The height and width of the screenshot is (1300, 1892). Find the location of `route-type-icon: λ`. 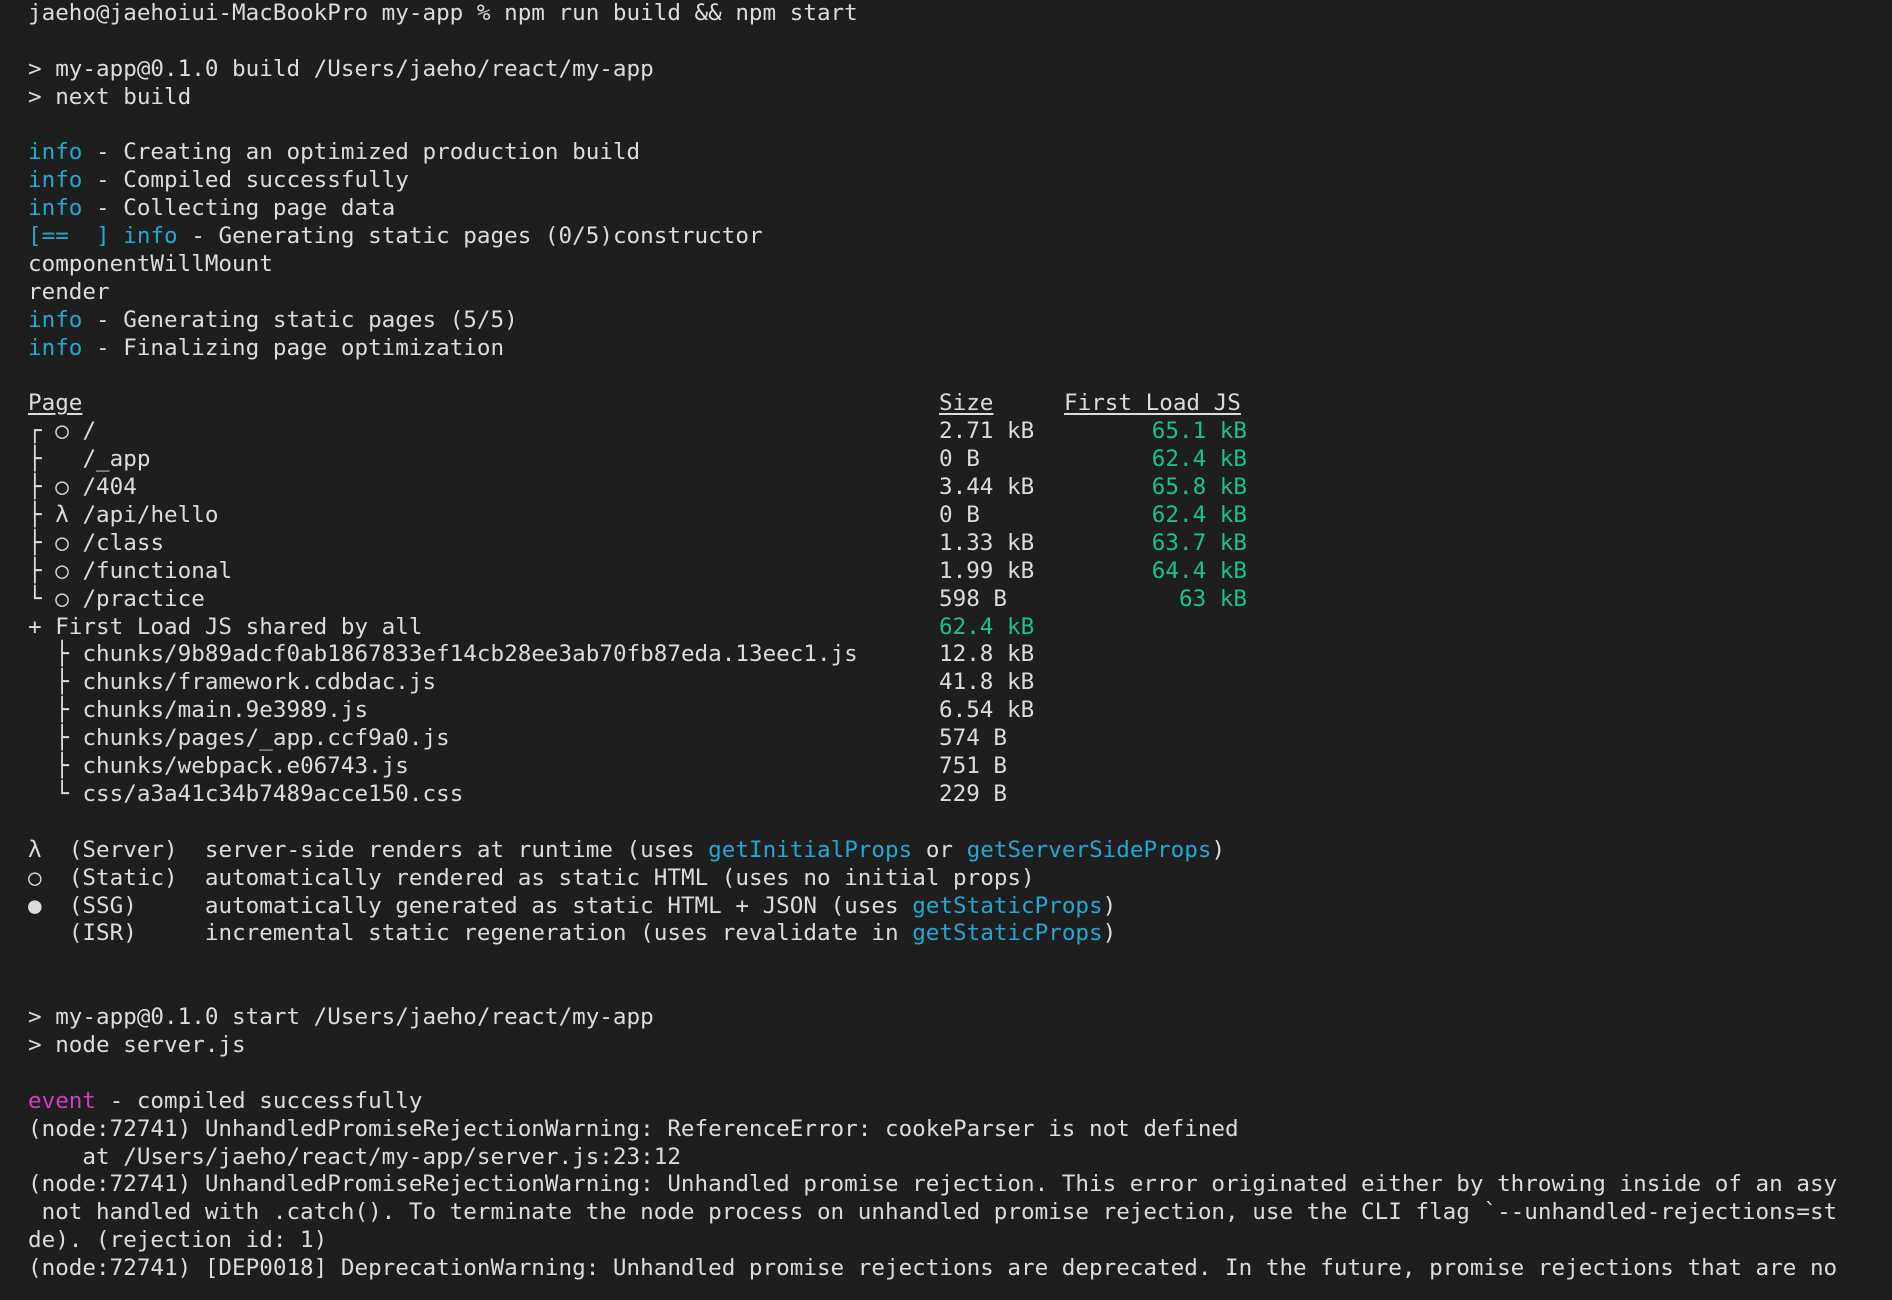

route-type-icon: λ is located at coordinates (62, 515).